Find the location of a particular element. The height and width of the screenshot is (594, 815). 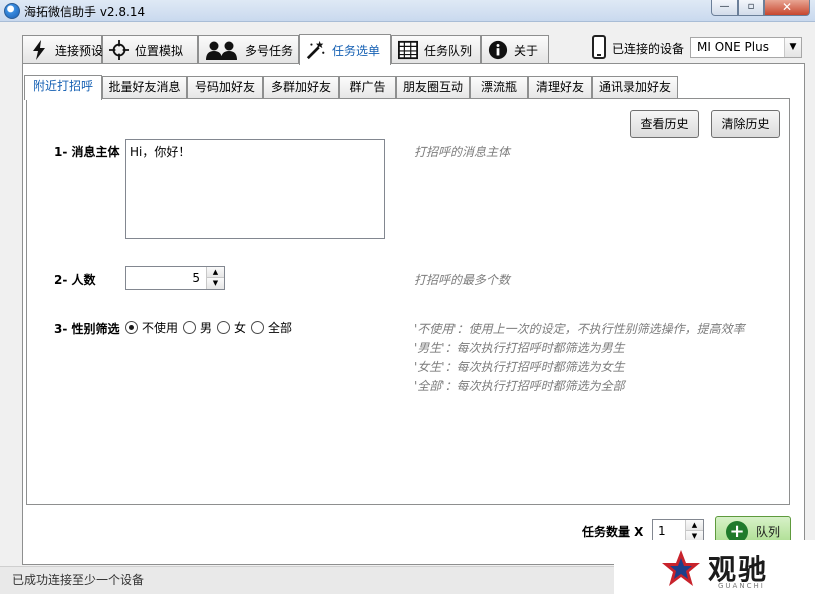

device-select: MI ONE Plus ▼ is located at coordinates (746, 47).